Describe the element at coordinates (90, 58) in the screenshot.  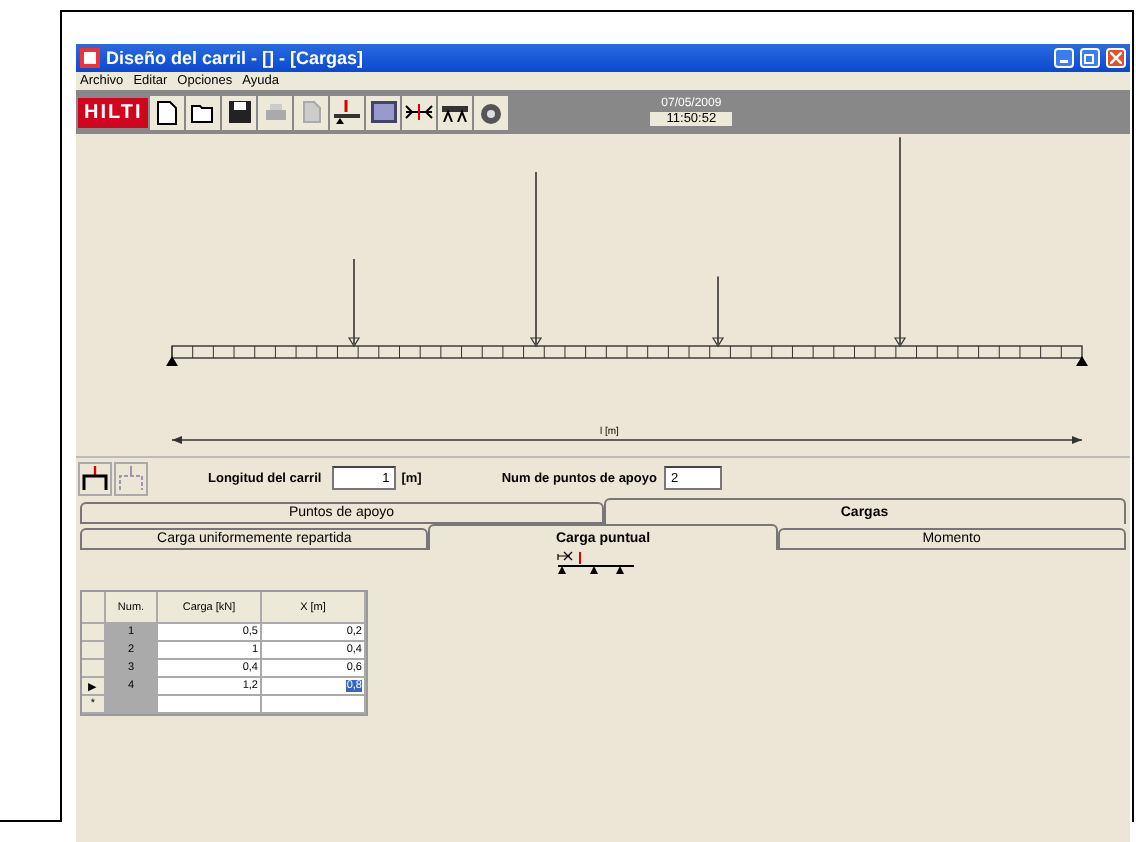
I see `app-icon` at that location.